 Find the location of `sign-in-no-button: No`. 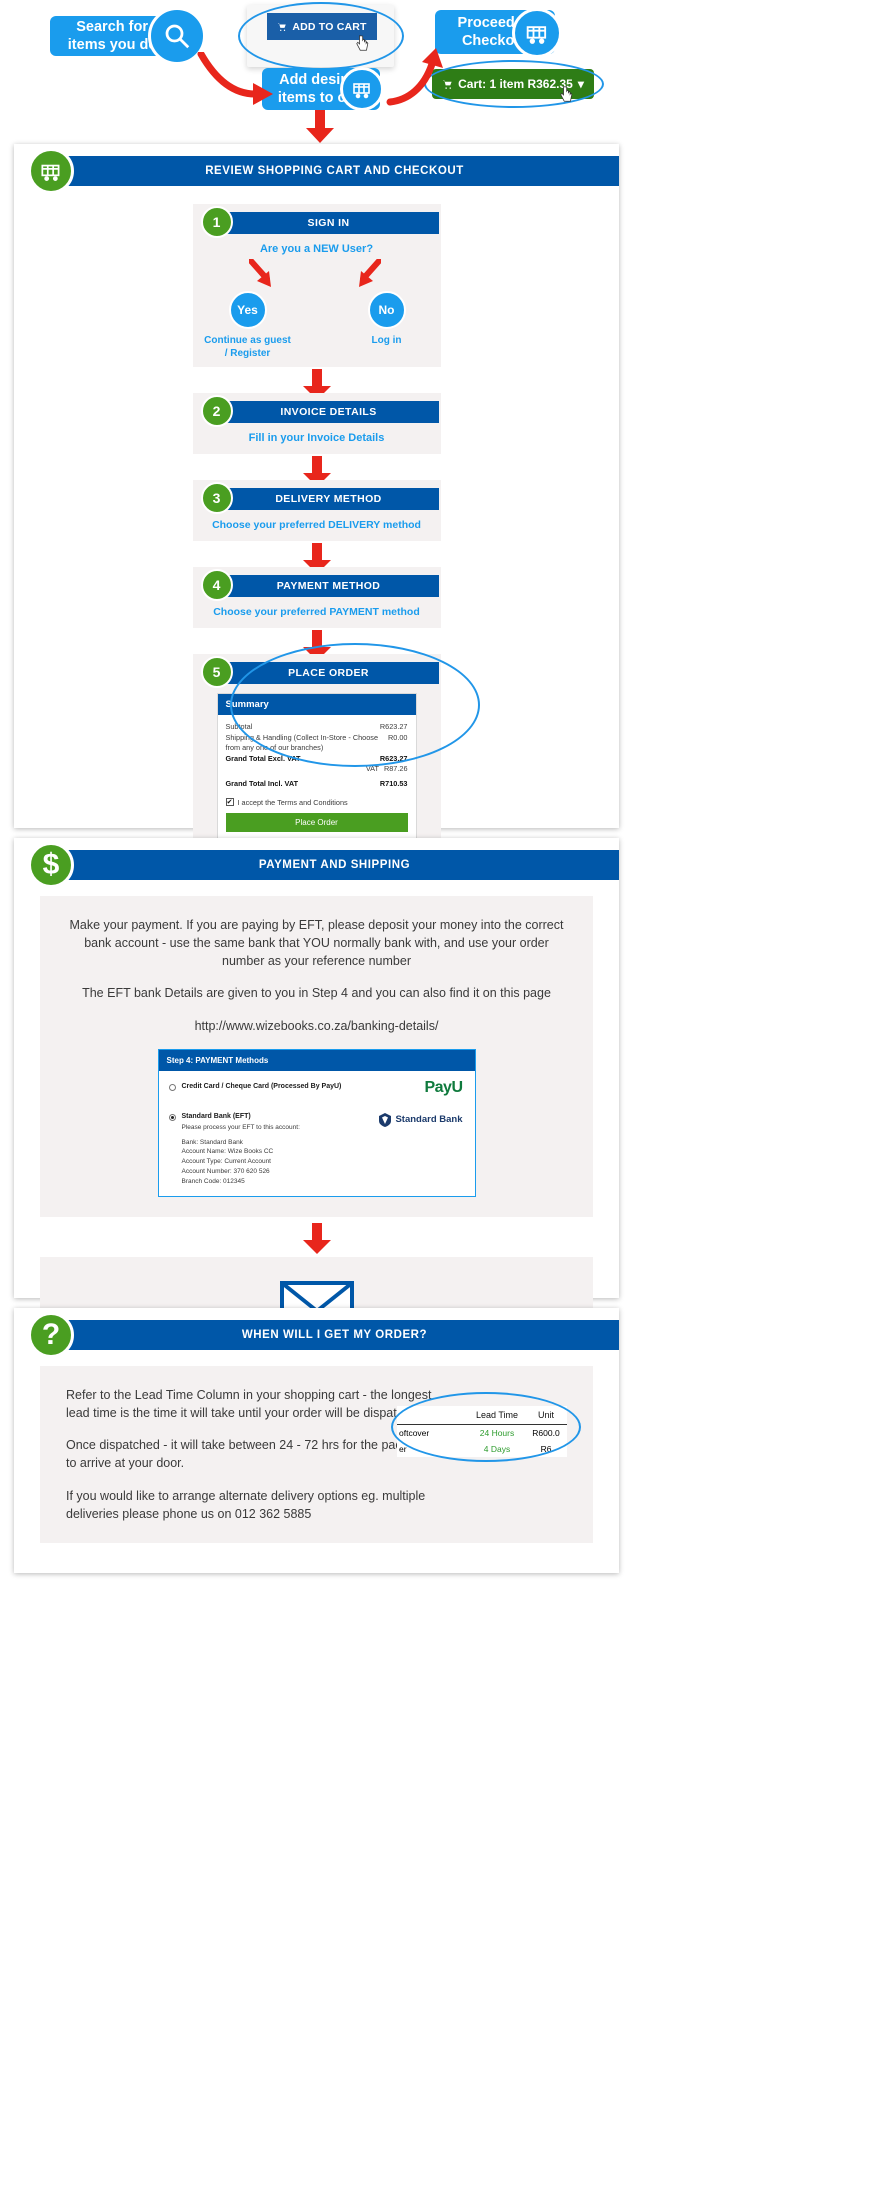

sign-in-no-button: No is located at coordinates (386, 310).